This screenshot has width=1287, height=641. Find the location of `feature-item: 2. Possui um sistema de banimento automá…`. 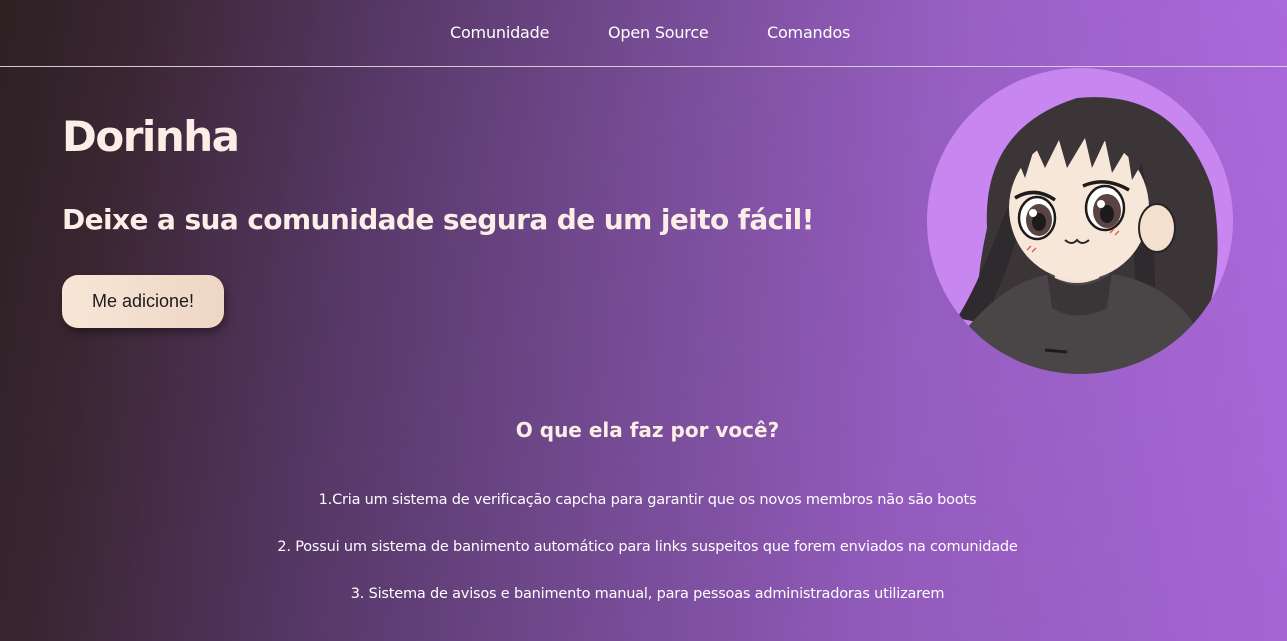

feature-item: 2. Possui um sistema de banimento automá… is located at coordinates (647, 547).